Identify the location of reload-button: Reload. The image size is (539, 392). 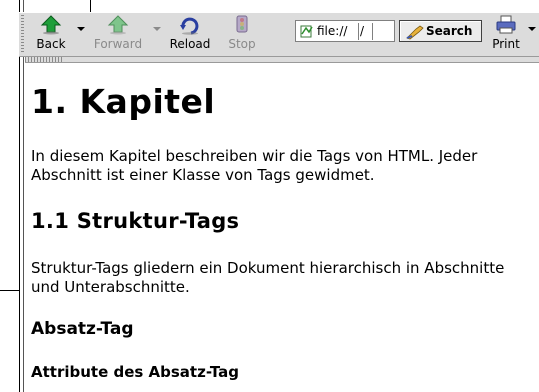
(190, 34).